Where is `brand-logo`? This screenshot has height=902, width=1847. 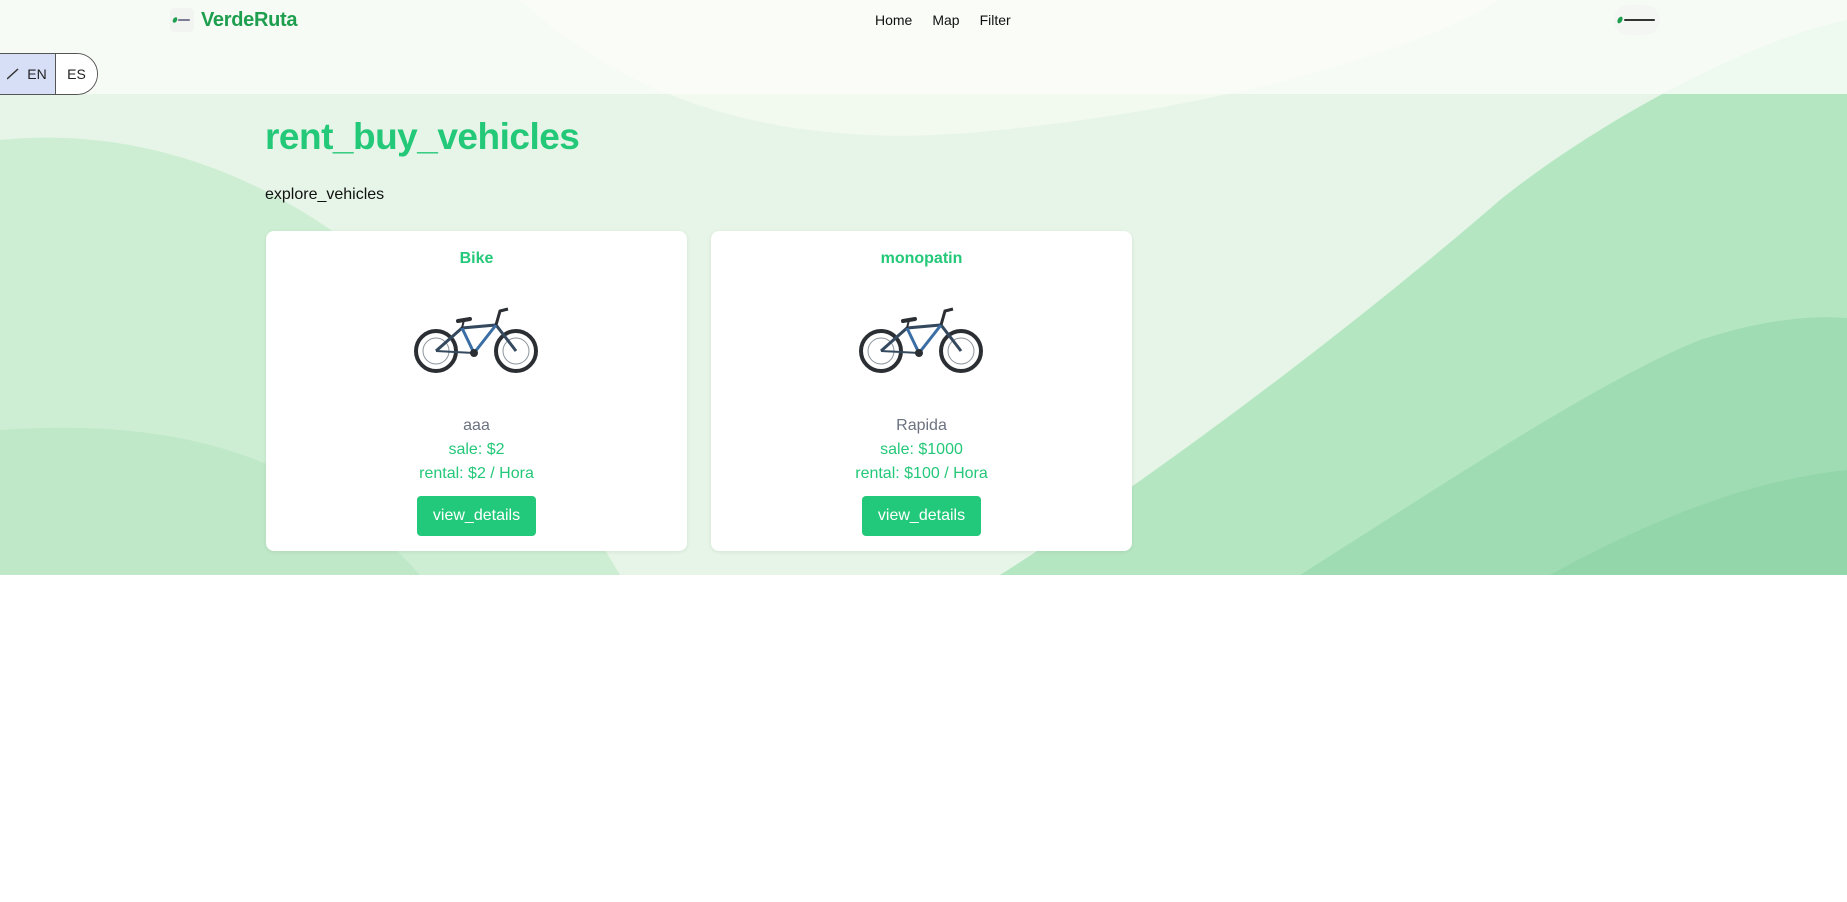 brand-logo is located at coordinates (182, 20).